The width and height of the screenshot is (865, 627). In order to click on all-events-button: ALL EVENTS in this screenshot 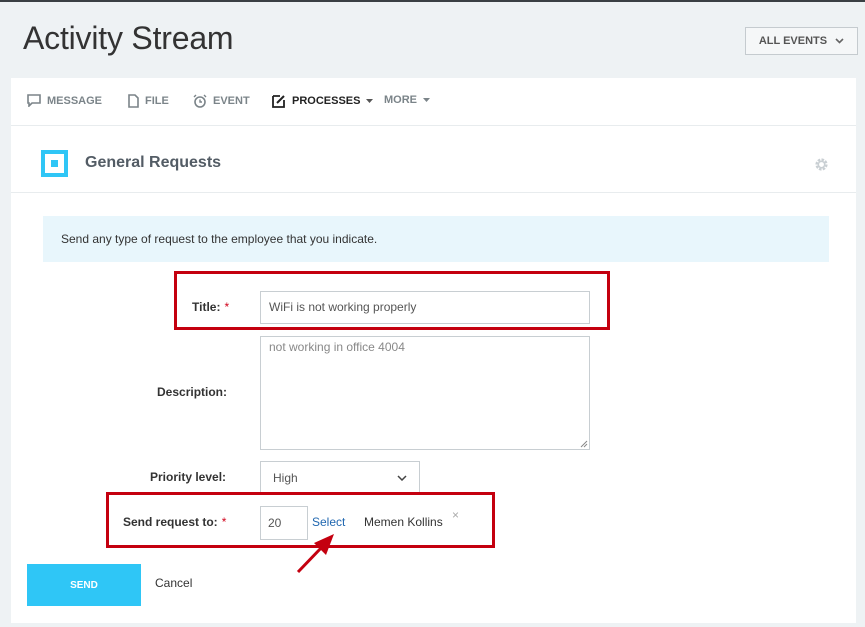, I will do `click(801, 41)`.